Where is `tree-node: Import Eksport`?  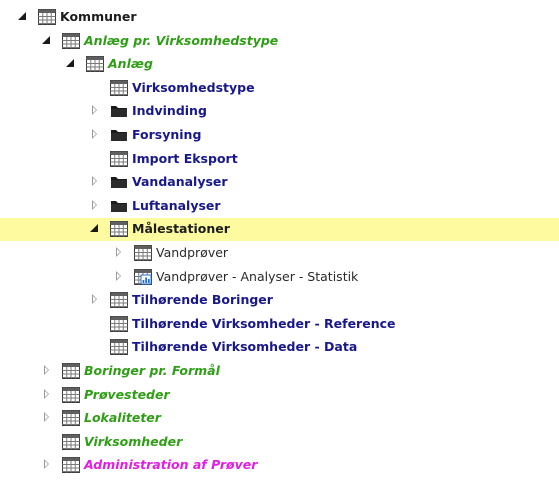
tree-node: Import Eksport is located at coordinates (279, 159).